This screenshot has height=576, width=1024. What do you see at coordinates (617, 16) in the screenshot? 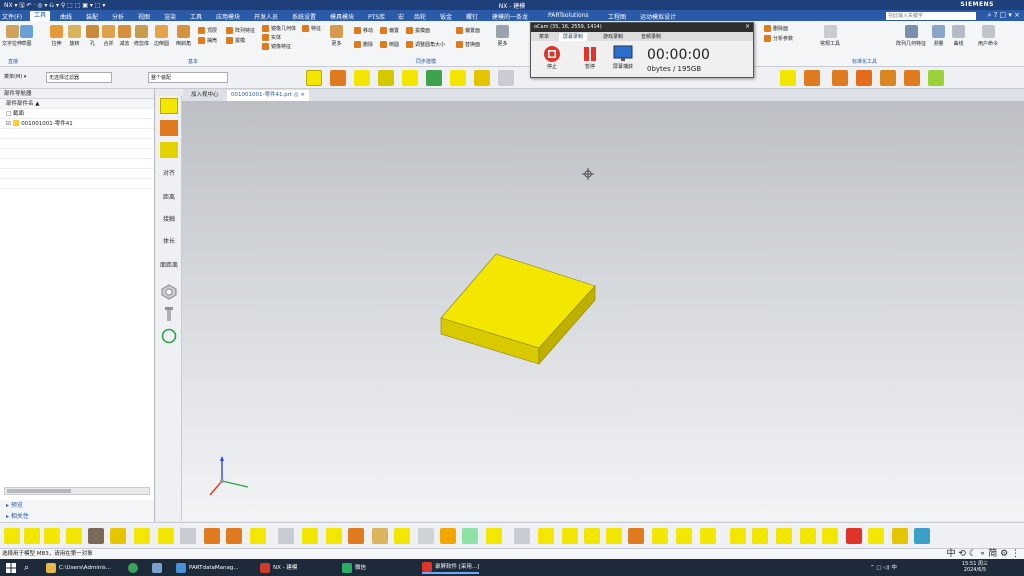
I see `menu-drawing: 工程图` at bounding box center [617, 16].